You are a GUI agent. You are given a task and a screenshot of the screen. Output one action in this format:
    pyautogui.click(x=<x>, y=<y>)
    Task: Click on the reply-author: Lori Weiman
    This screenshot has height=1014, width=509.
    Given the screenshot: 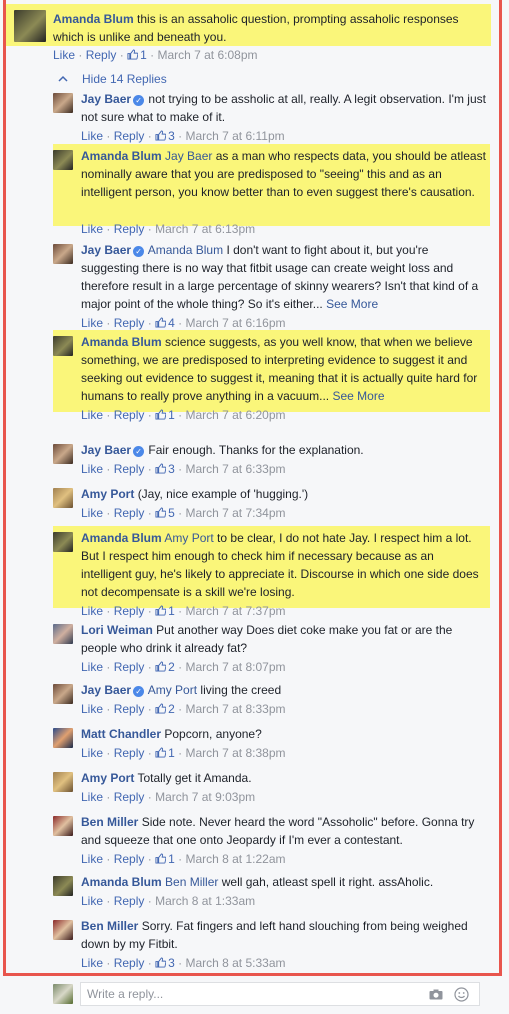 What is the action you would take?
    pyautogui.click(x=117, y=630)
    